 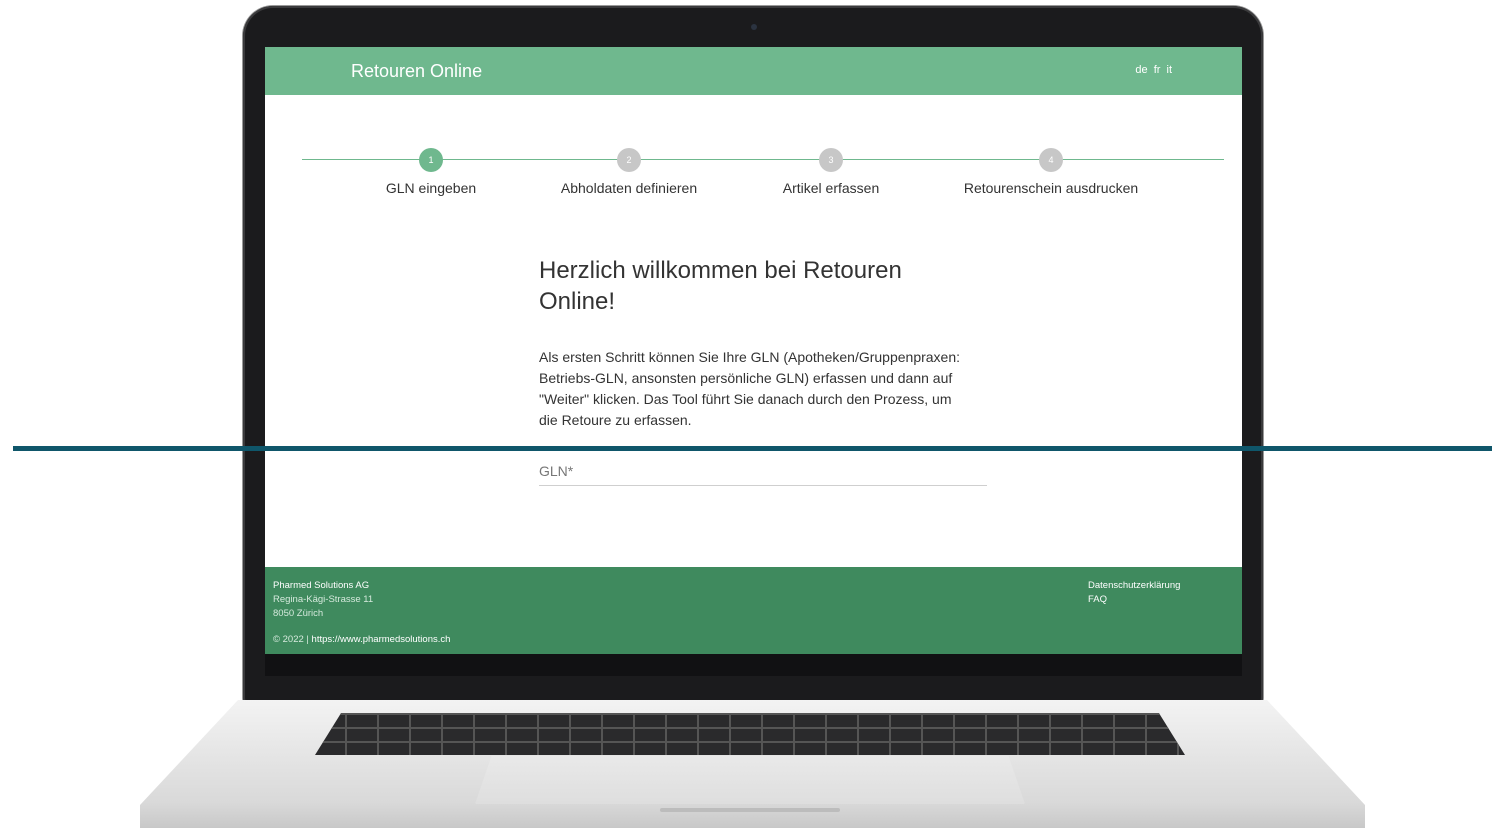 What do you see at coordinates (431, 160) in the screenshot?
I see `step-1-dot: 1` at bounding box center [431, 160].